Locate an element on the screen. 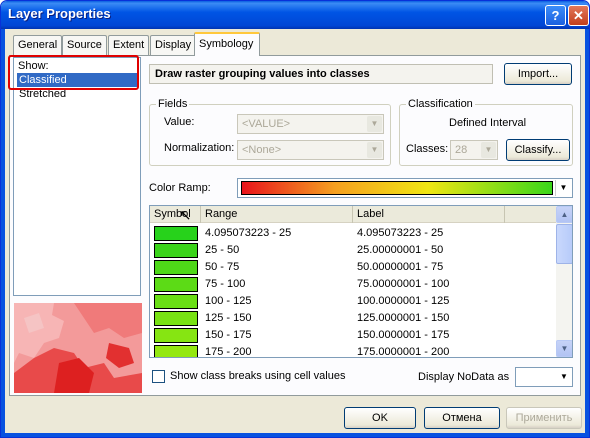  cancel-button: Отмена is located at coordinates (462, 418).